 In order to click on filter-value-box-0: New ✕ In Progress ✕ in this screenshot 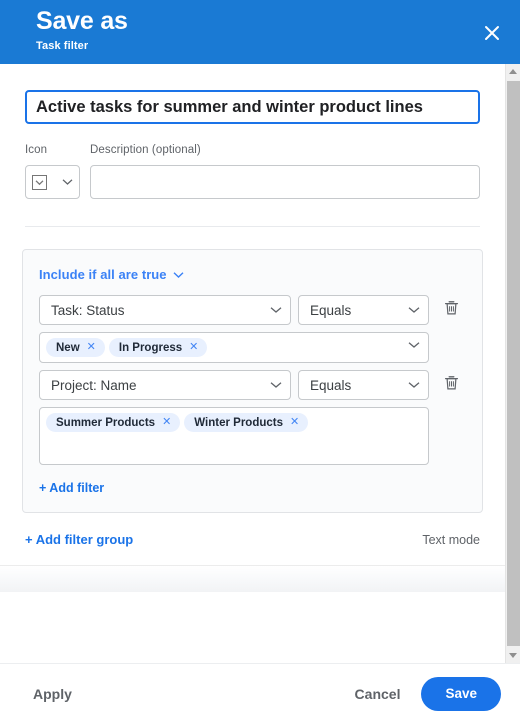, I will do `click(234, 347)`.